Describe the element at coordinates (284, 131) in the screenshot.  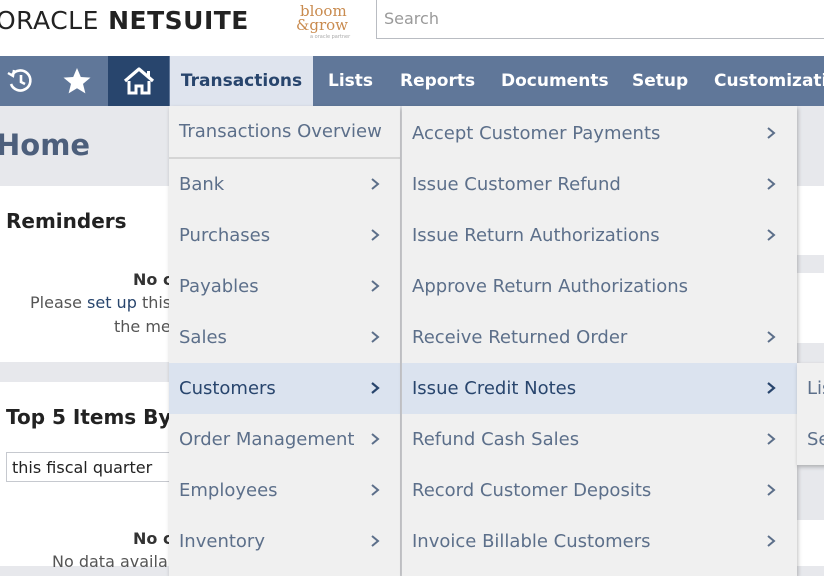
I see `menu-item-transactions-overview: Transactions Overview` at that location.